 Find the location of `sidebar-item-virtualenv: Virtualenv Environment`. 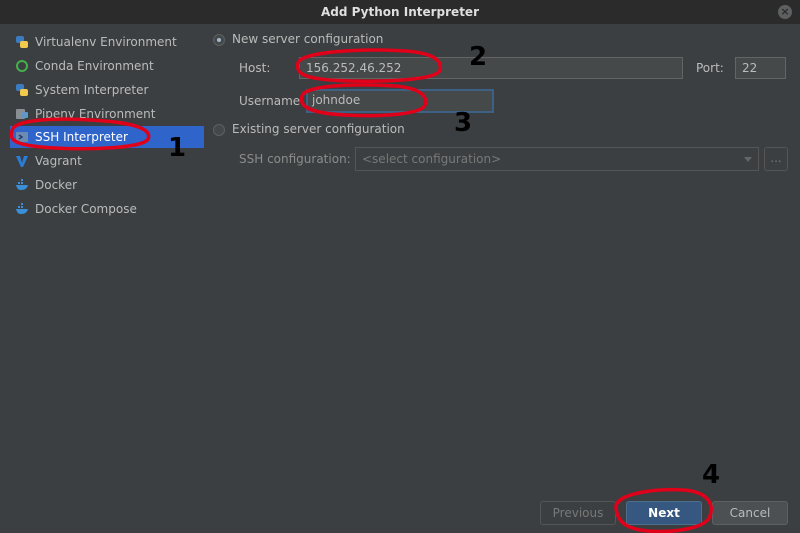

sidebar-item-virtualenv: Virtualenv Environment is located at coordinates (107, 42).